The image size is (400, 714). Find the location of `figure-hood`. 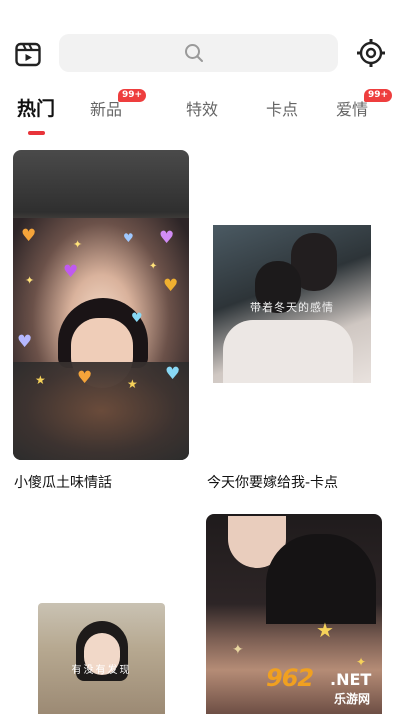

figure-hood is located at coordinates (321, 579).